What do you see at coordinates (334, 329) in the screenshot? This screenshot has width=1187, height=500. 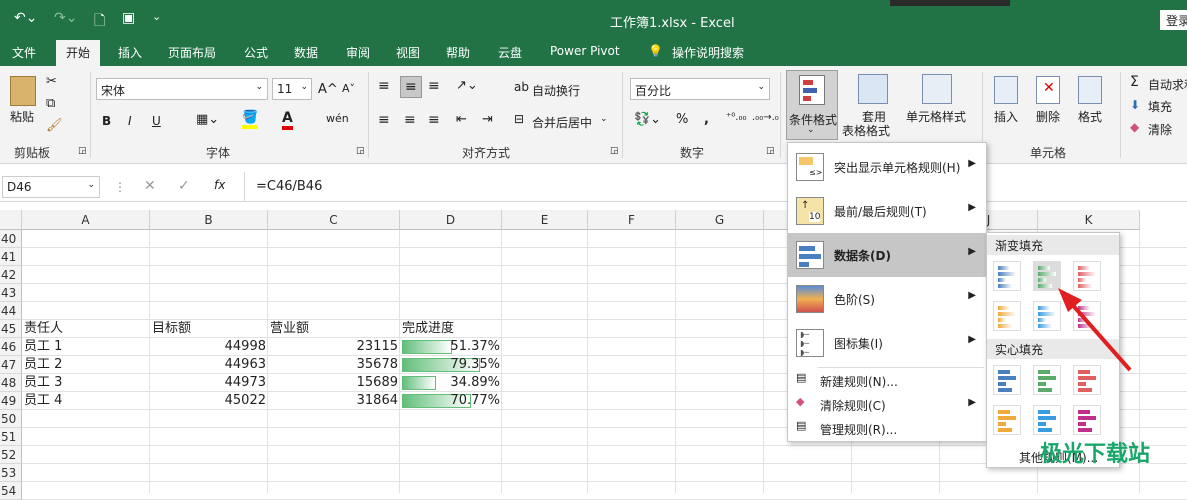 I see `header-cell: 营业额` at bounding box center [334, 329].